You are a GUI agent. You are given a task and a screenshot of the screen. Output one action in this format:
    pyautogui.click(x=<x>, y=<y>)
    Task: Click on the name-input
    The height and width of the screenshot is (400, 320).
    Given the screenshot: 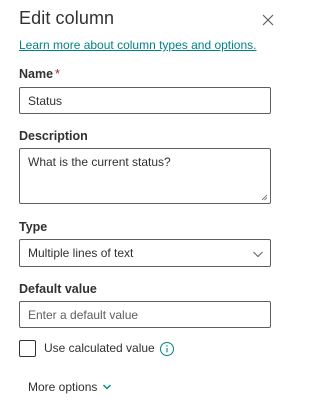 What is the action you would take?
    pyautogui.click(x=145, y=100)
    